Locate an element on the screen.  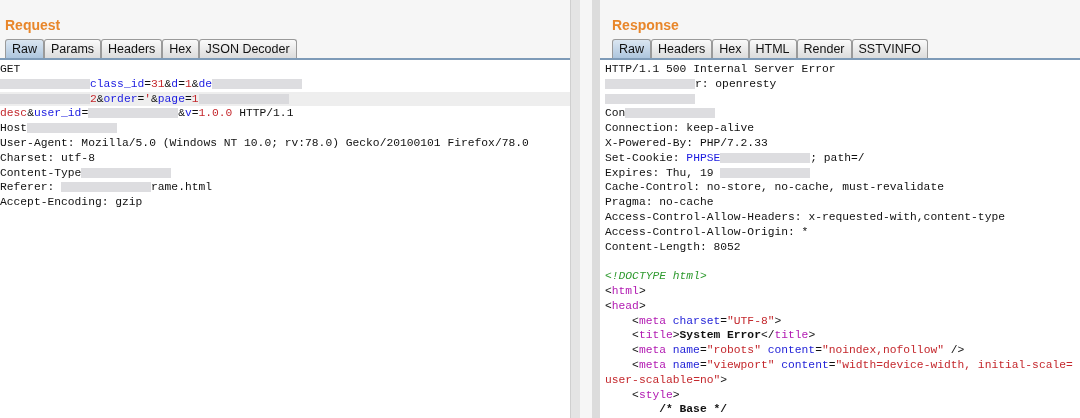
code-line: desc&user_id= &v=1.0.0 HTTP/1.1 is located at coordinates (147, 114).